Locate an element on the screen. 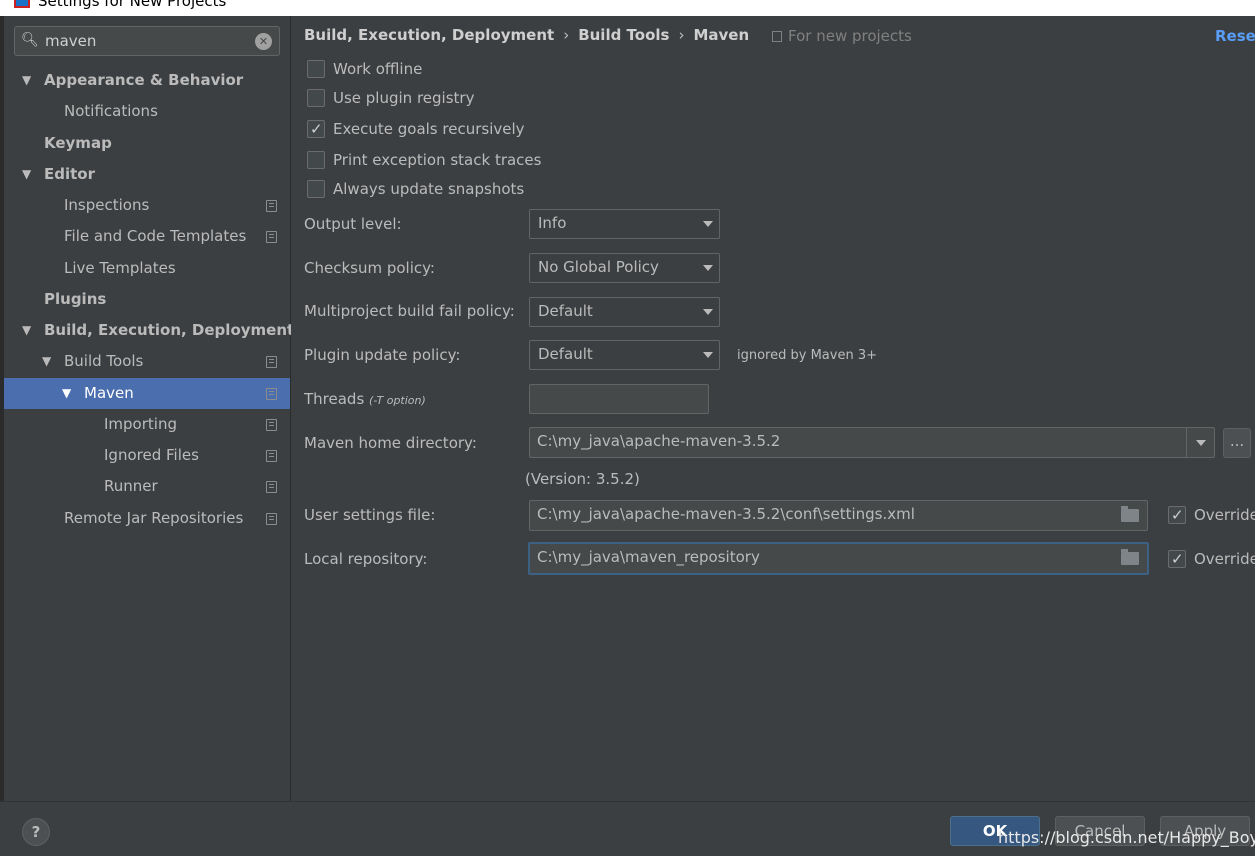 This screenshot has height=856, width=1255. tree-item-label: Plugins is located at coordinates (75, 299).